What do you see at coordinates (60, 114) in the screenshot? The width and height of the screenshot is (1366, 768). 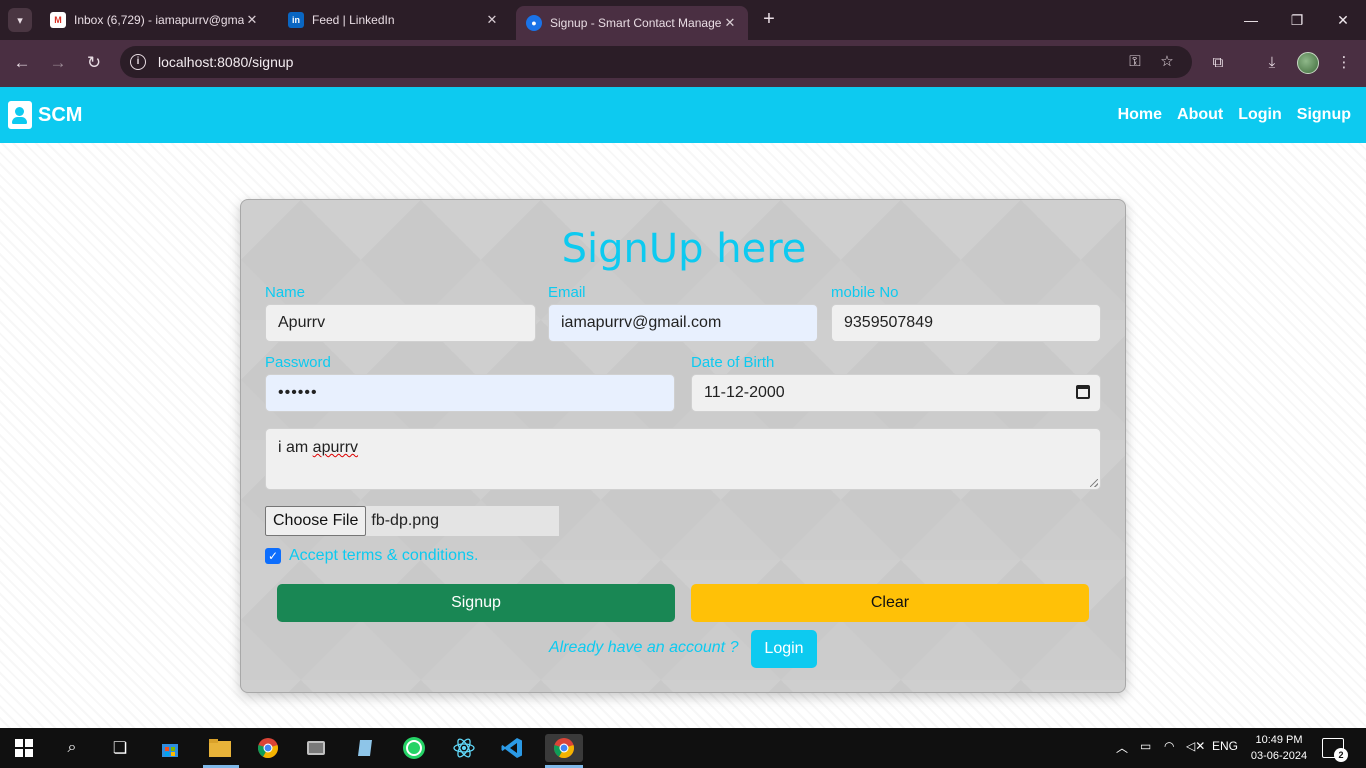 I see `brand-name: SCM` at bounding box center [60, 114].